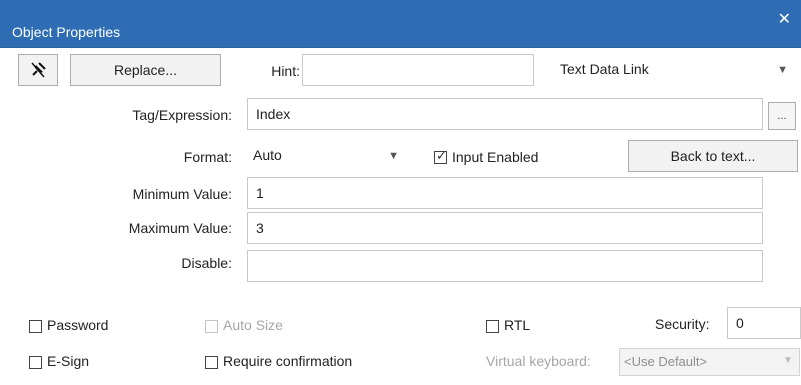  What do you see at coordinates (206, 263) in the screenshot?
I see `disable-label: Disable:` at bounding box center [206, 263].